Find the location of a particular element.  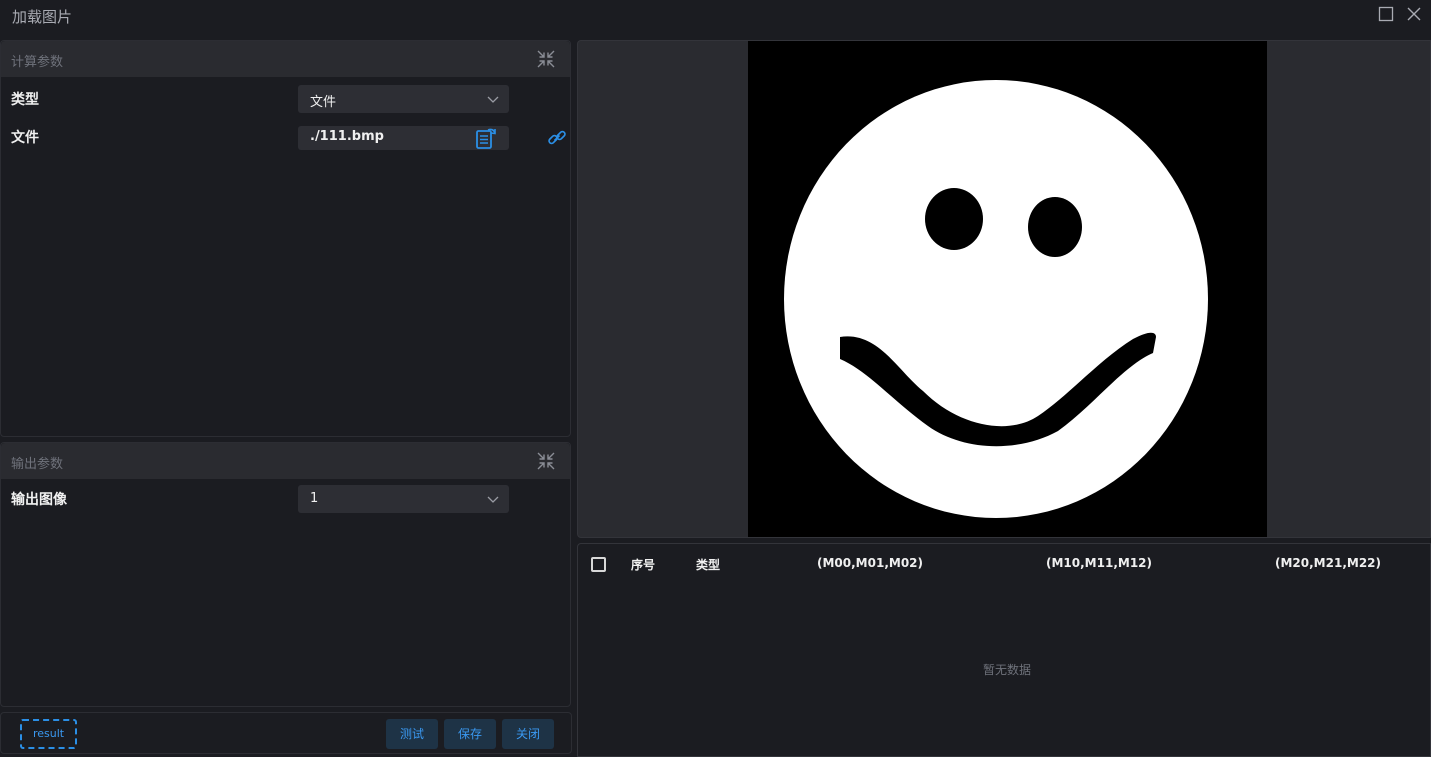

file-row: 文件 ./111.bmp is located at coordinates (286, 136).